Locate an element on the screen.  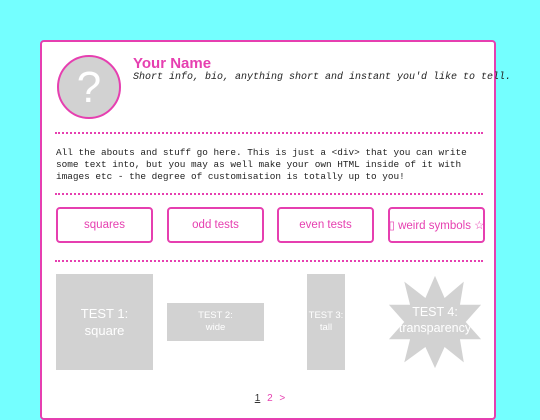
page-2-link: 2 is located at coordinates (270, 398).